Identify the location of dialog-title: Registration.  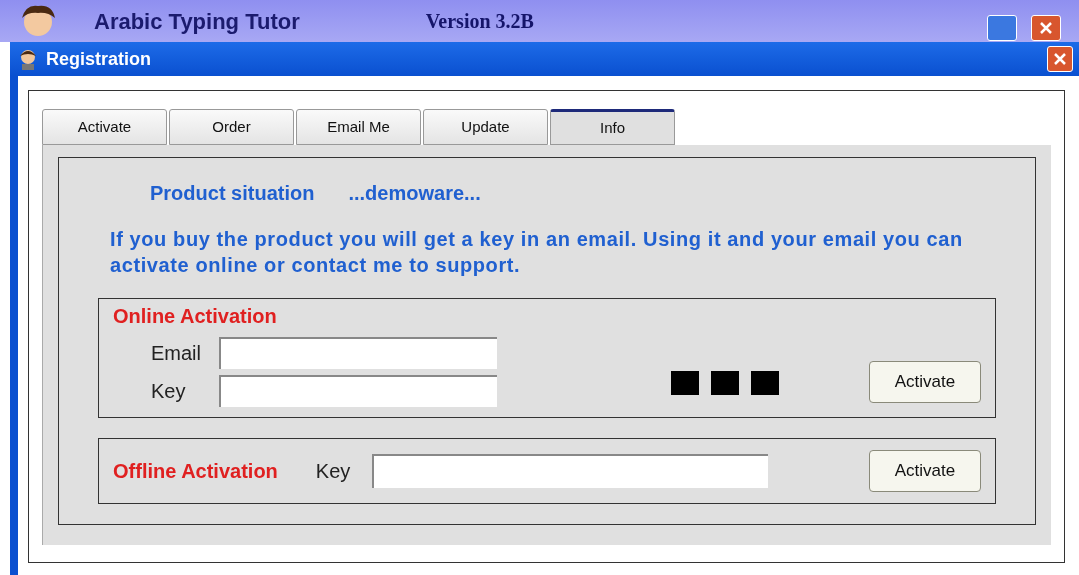
(98, 59).